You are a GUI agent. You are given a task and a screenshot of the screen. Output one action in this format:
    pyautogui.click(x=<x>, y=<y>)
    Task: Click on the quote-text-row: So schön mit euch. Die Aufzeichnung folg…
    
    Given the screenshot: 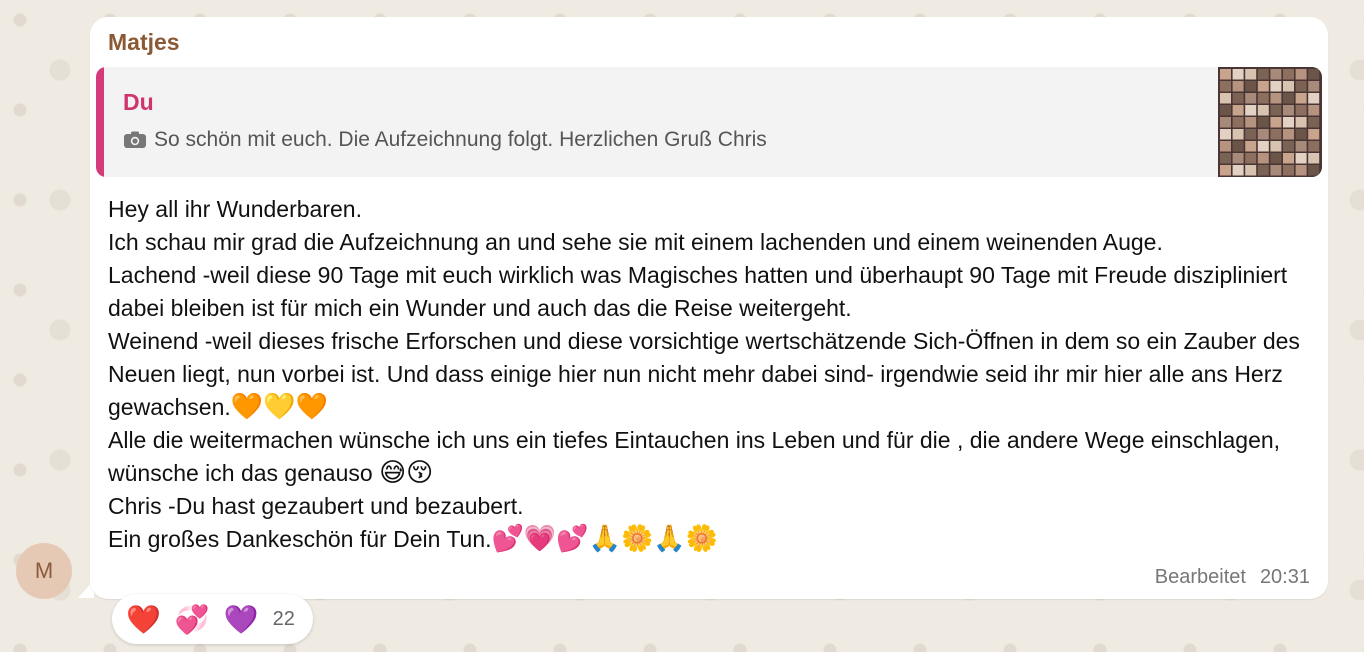 What is the action you would take?
    pyautogui.click(x=445, y=140)
    